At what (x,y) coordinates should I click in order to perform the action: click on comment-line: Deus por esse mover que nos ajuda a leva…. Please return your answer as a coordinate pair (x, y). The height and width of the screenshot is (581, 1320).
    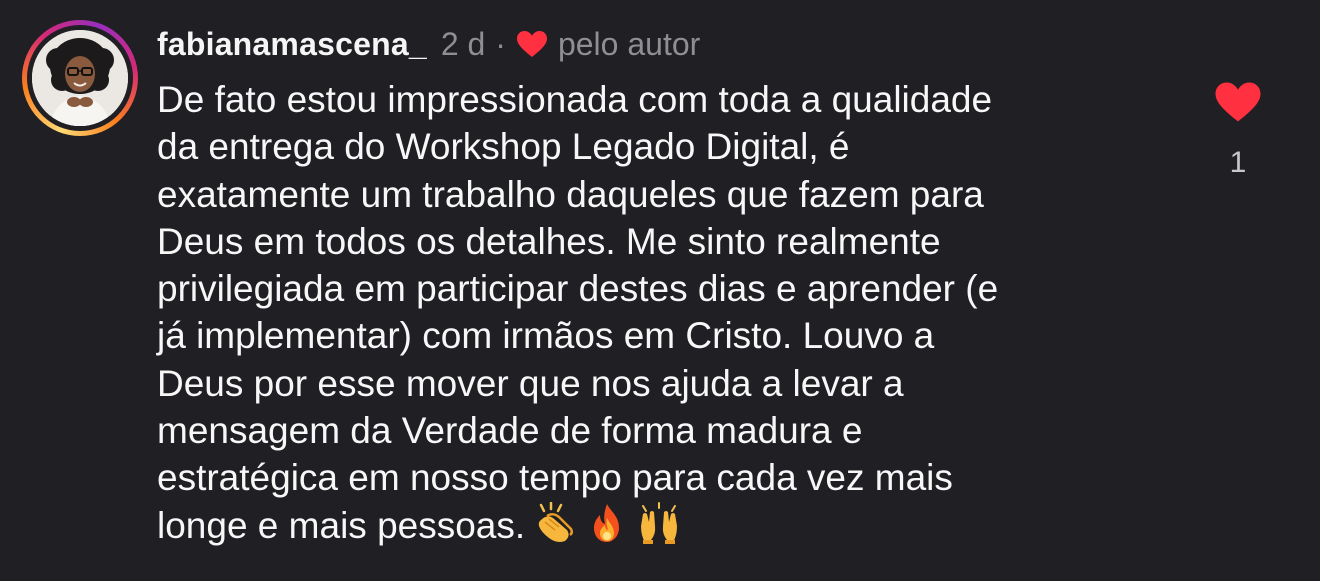
    Looking at the image, I should click on (530, 383).